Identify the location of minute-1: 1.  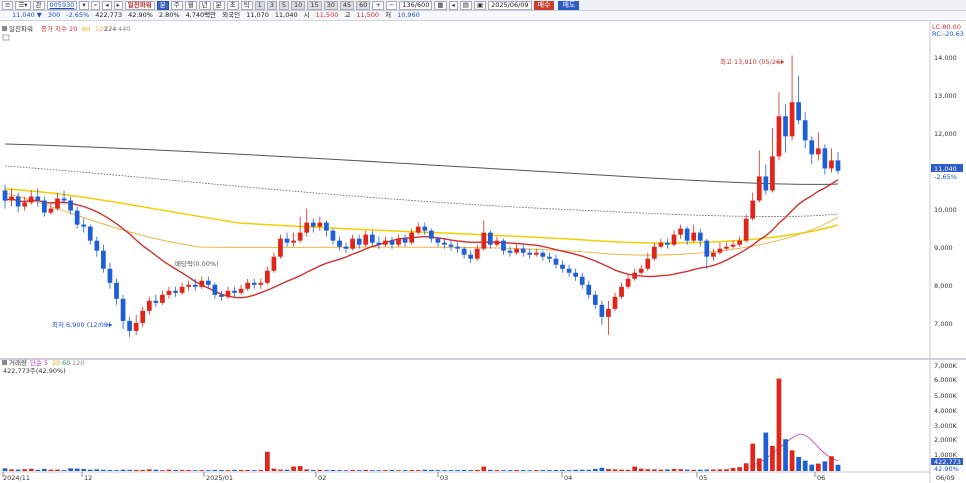
(259, 5).